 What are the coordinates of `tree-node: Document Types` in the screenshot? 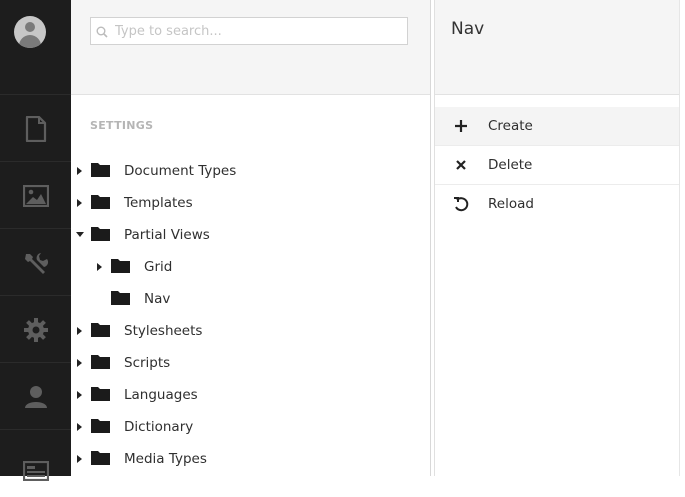 It's located at (155, 171).